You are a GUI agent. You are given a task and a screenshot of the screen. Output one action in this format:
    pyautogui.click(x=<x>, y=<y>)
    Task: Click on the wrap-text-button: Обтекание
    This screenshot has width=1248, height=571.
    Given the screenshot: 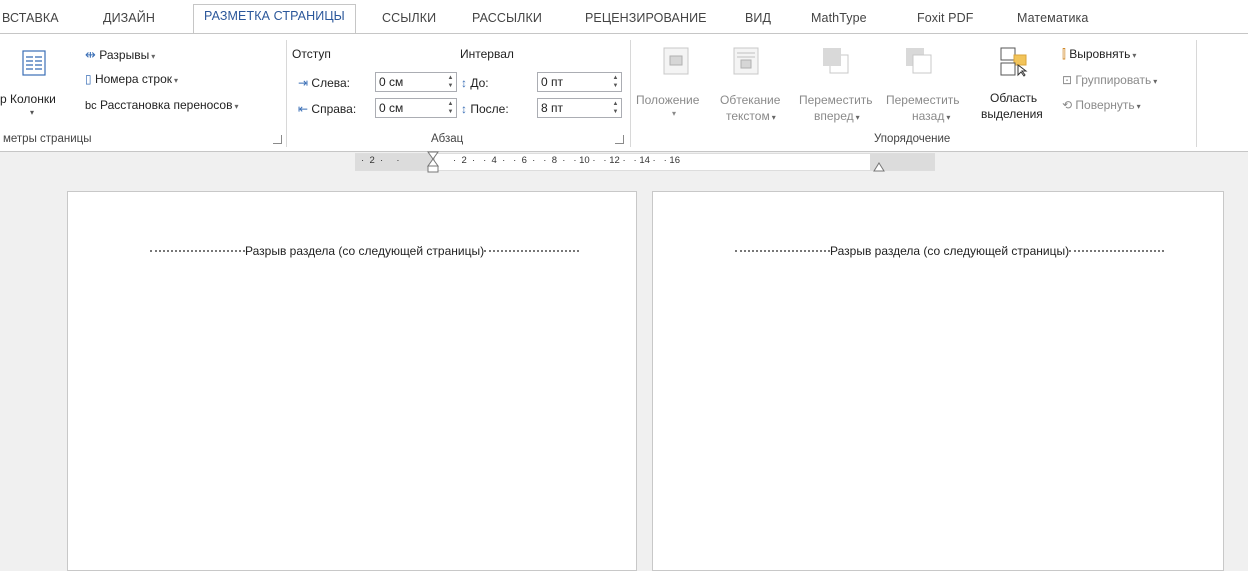 What is the action you would take?
    pyautogui.click(x=750, y=100)
    